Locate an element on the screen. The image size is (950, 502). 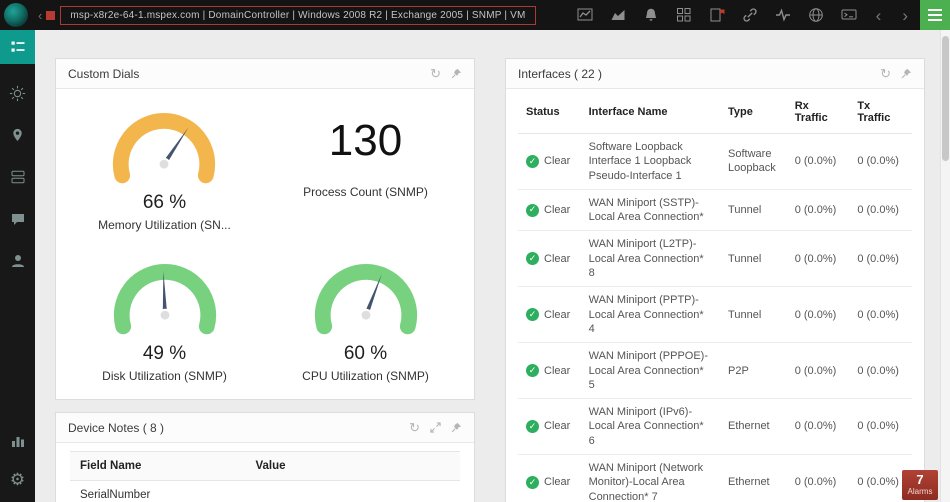
sidebar-item-chat is located at coordinates (17, 219).